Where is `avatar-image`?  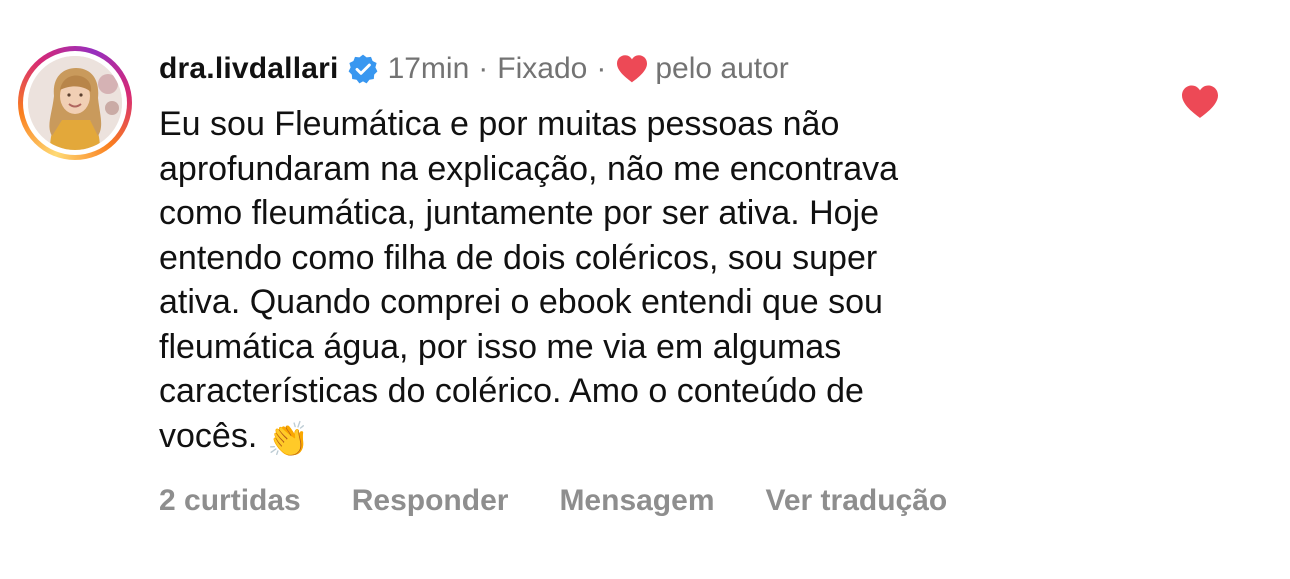
avatar-image is located at coordinates (75, 103).